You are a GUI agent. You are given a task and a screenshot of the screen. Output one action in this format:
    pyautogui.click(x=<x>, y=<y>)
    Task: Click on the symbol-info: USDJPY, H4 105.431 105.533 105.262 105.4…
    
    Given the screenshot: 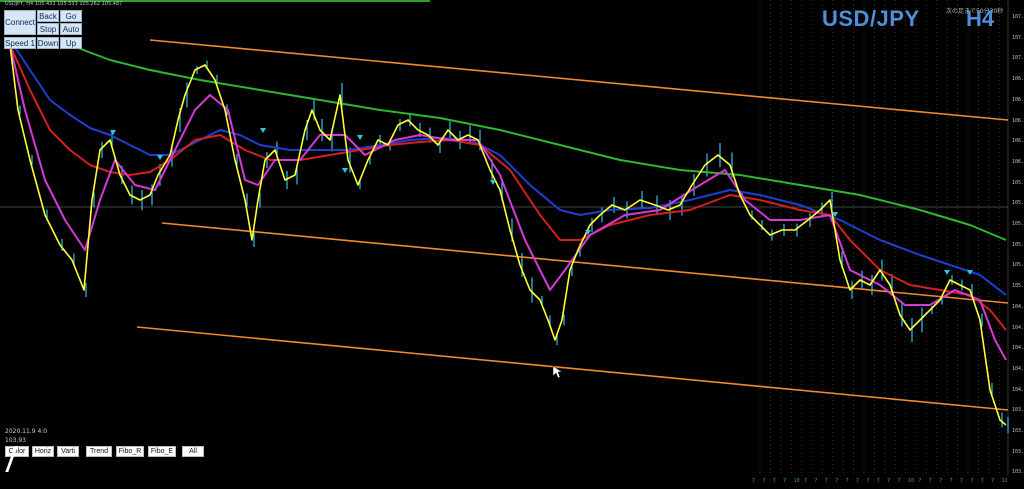 What is the action you would take?
    pyautogui.click(x=64, y=4)
    